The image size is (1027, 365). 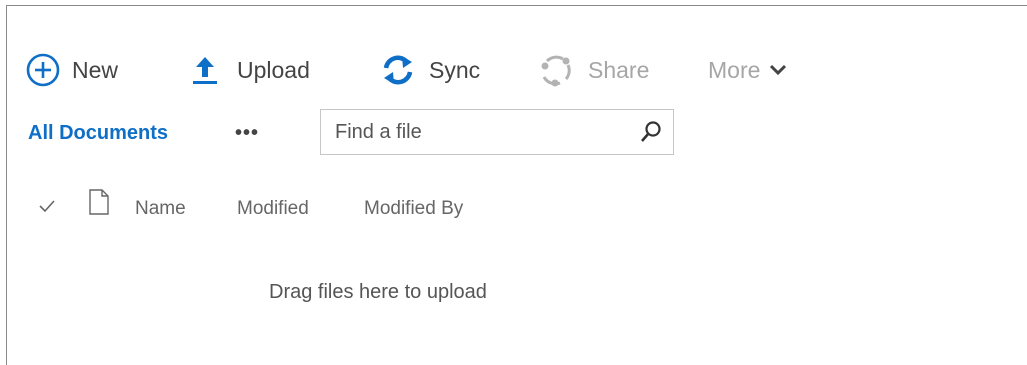 I want to click on view-all-documents: All Documents, so click(x=98, y=133).